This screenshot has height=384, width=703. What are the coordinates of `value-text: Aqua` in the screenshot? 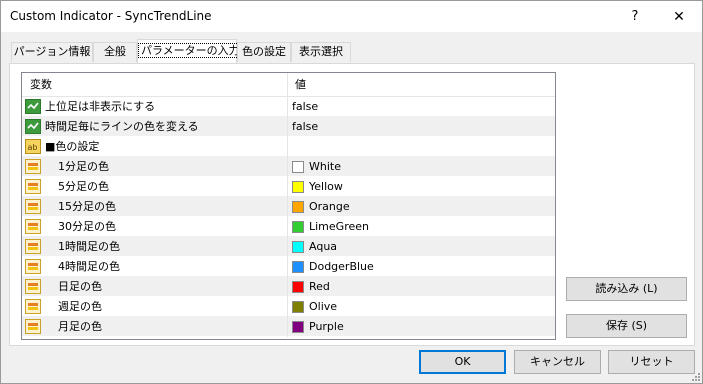 It's located at (323, 246).